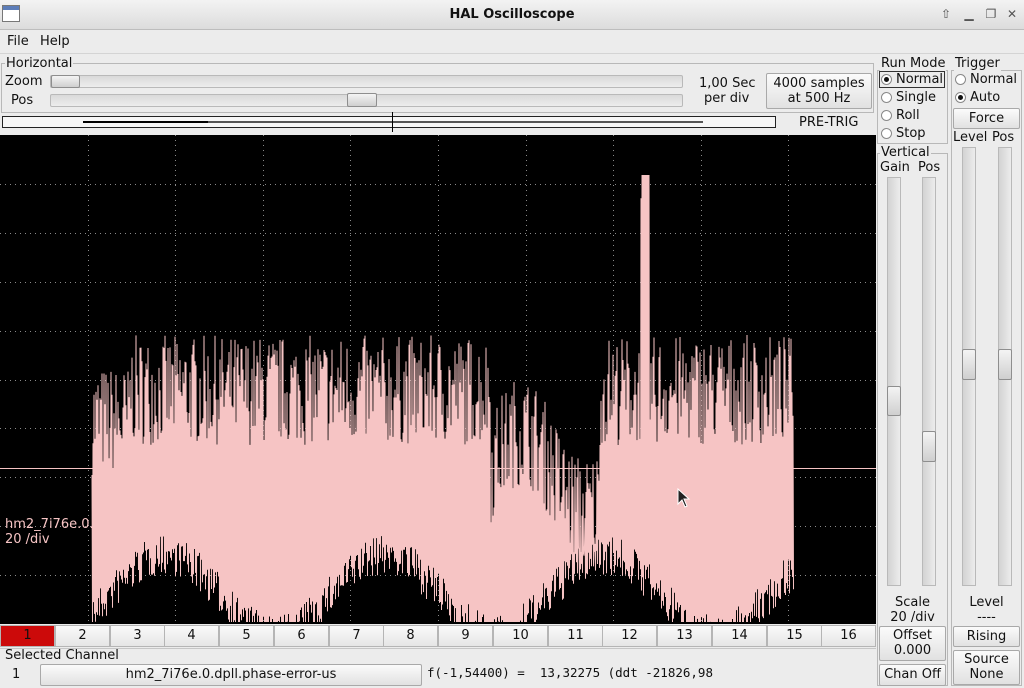 Image resolution: width=1024 pixels, height=688 pixels. I want to click on trigger-source-line1: Source, so click(986, 659).